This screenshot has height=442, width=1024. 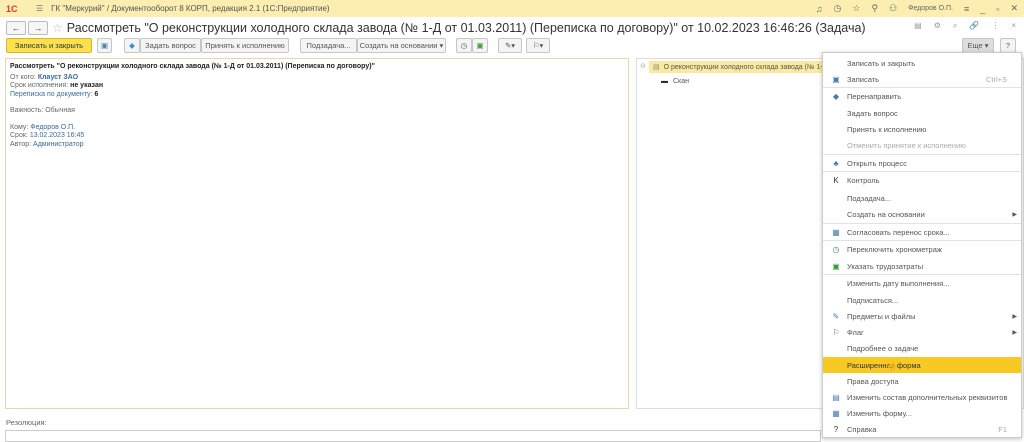 I want to click on redirect-icon: ◆, so click(x=132, y=45).